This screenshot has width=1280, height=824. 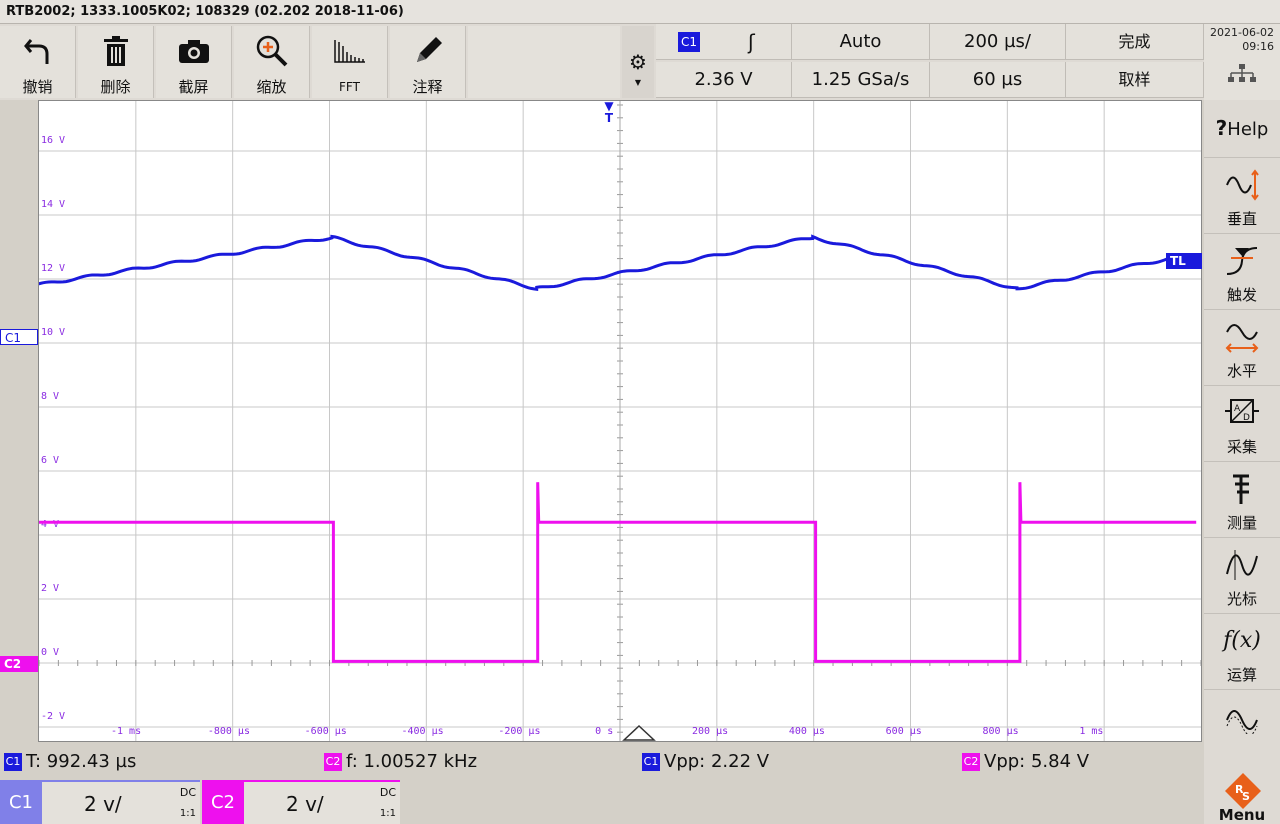 What do you see at coordinates (81, 761) in the screenshot?
I see `meas1-value: T: 992.43 µs` at bounding box center [81, 761].